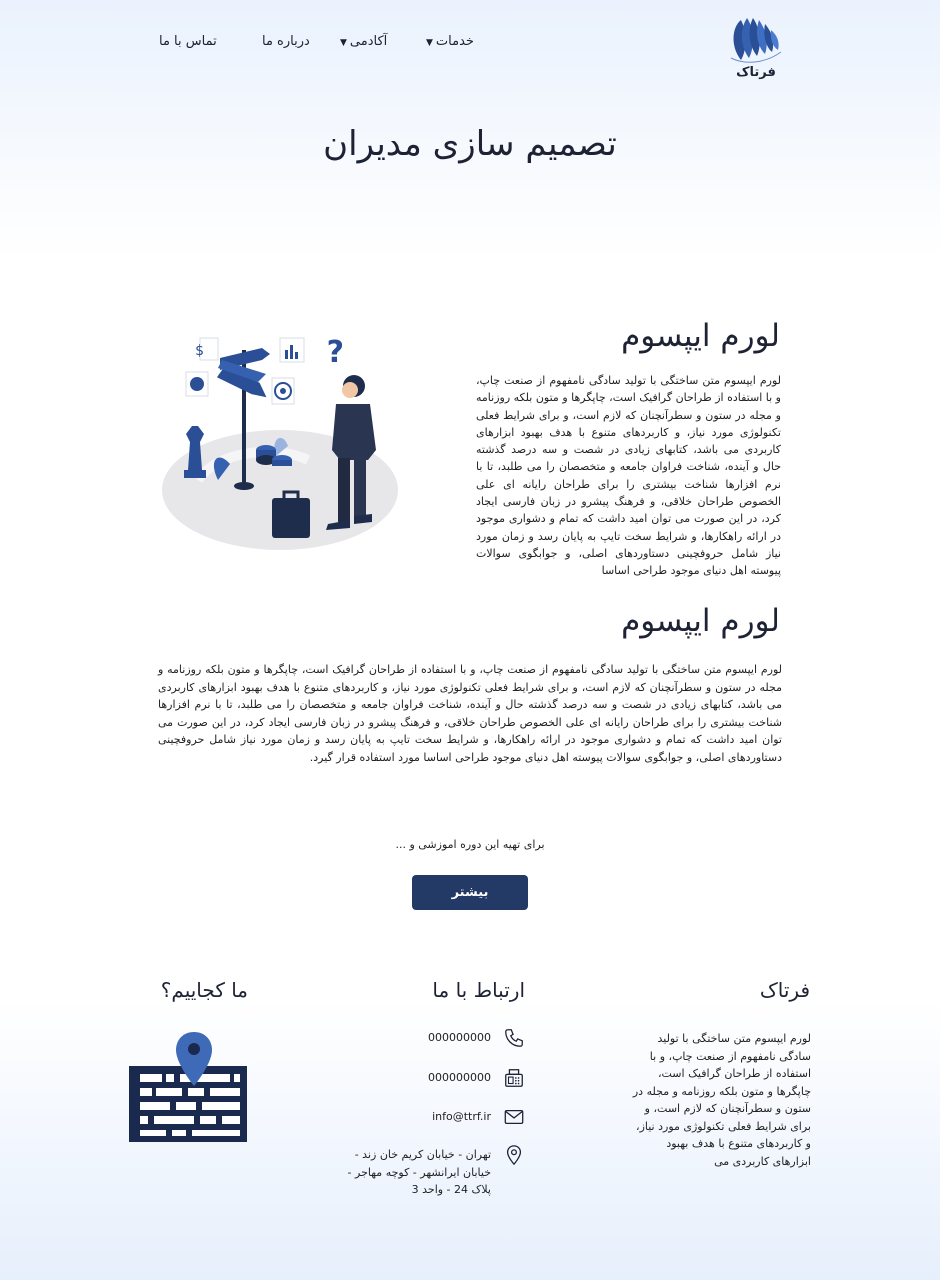 The height and width of the screenshot is (1280, 940). I want to click on footer-contact-title: ارتباط با ما, so click(478, 990).